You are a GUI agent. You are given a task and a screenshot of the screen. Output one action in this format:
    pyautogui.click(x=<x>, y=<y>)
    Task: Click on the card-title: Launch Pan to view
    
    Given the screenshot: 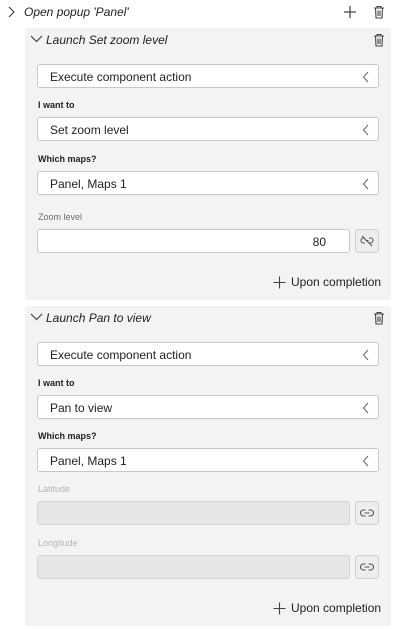 What is the action you would take?
    pyautogui.click(x=98, y=318)
    